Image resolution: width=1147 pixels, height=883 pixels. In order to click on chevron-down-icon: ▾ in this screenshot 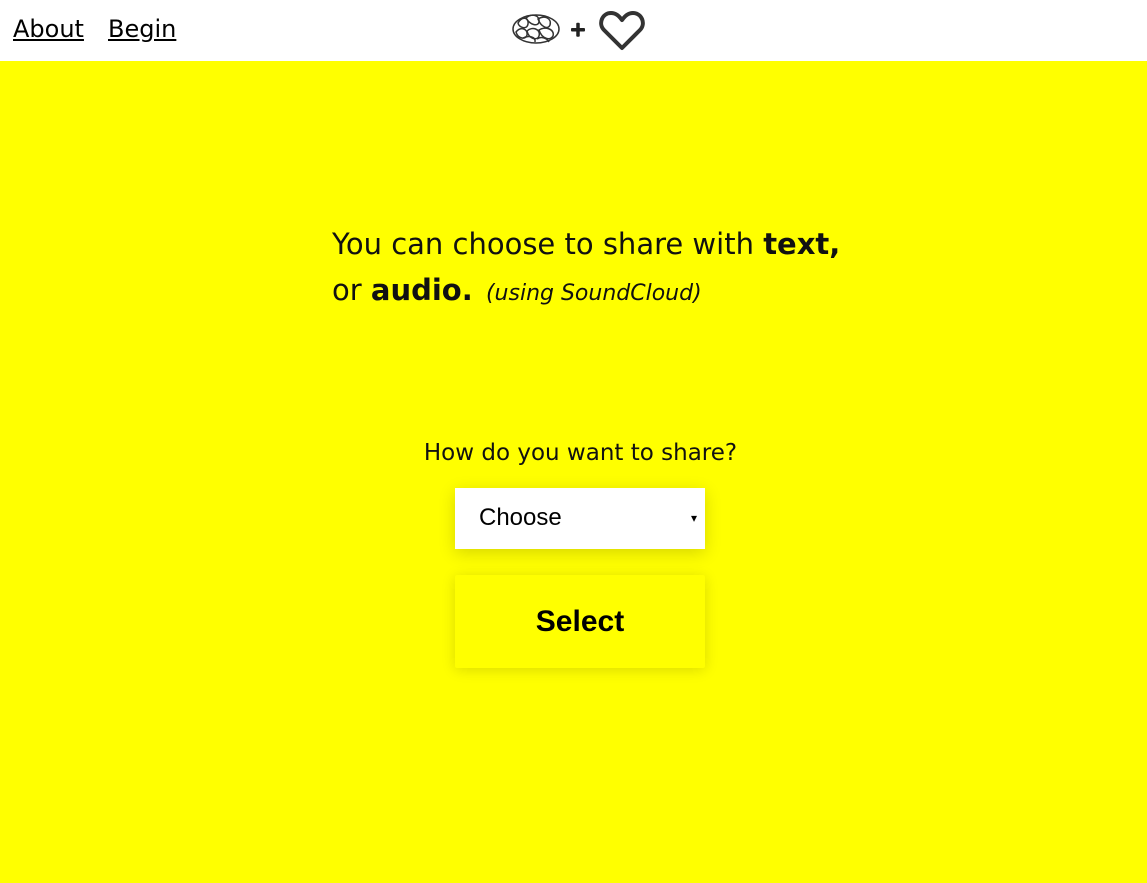, I will do `click(693, 518)`.